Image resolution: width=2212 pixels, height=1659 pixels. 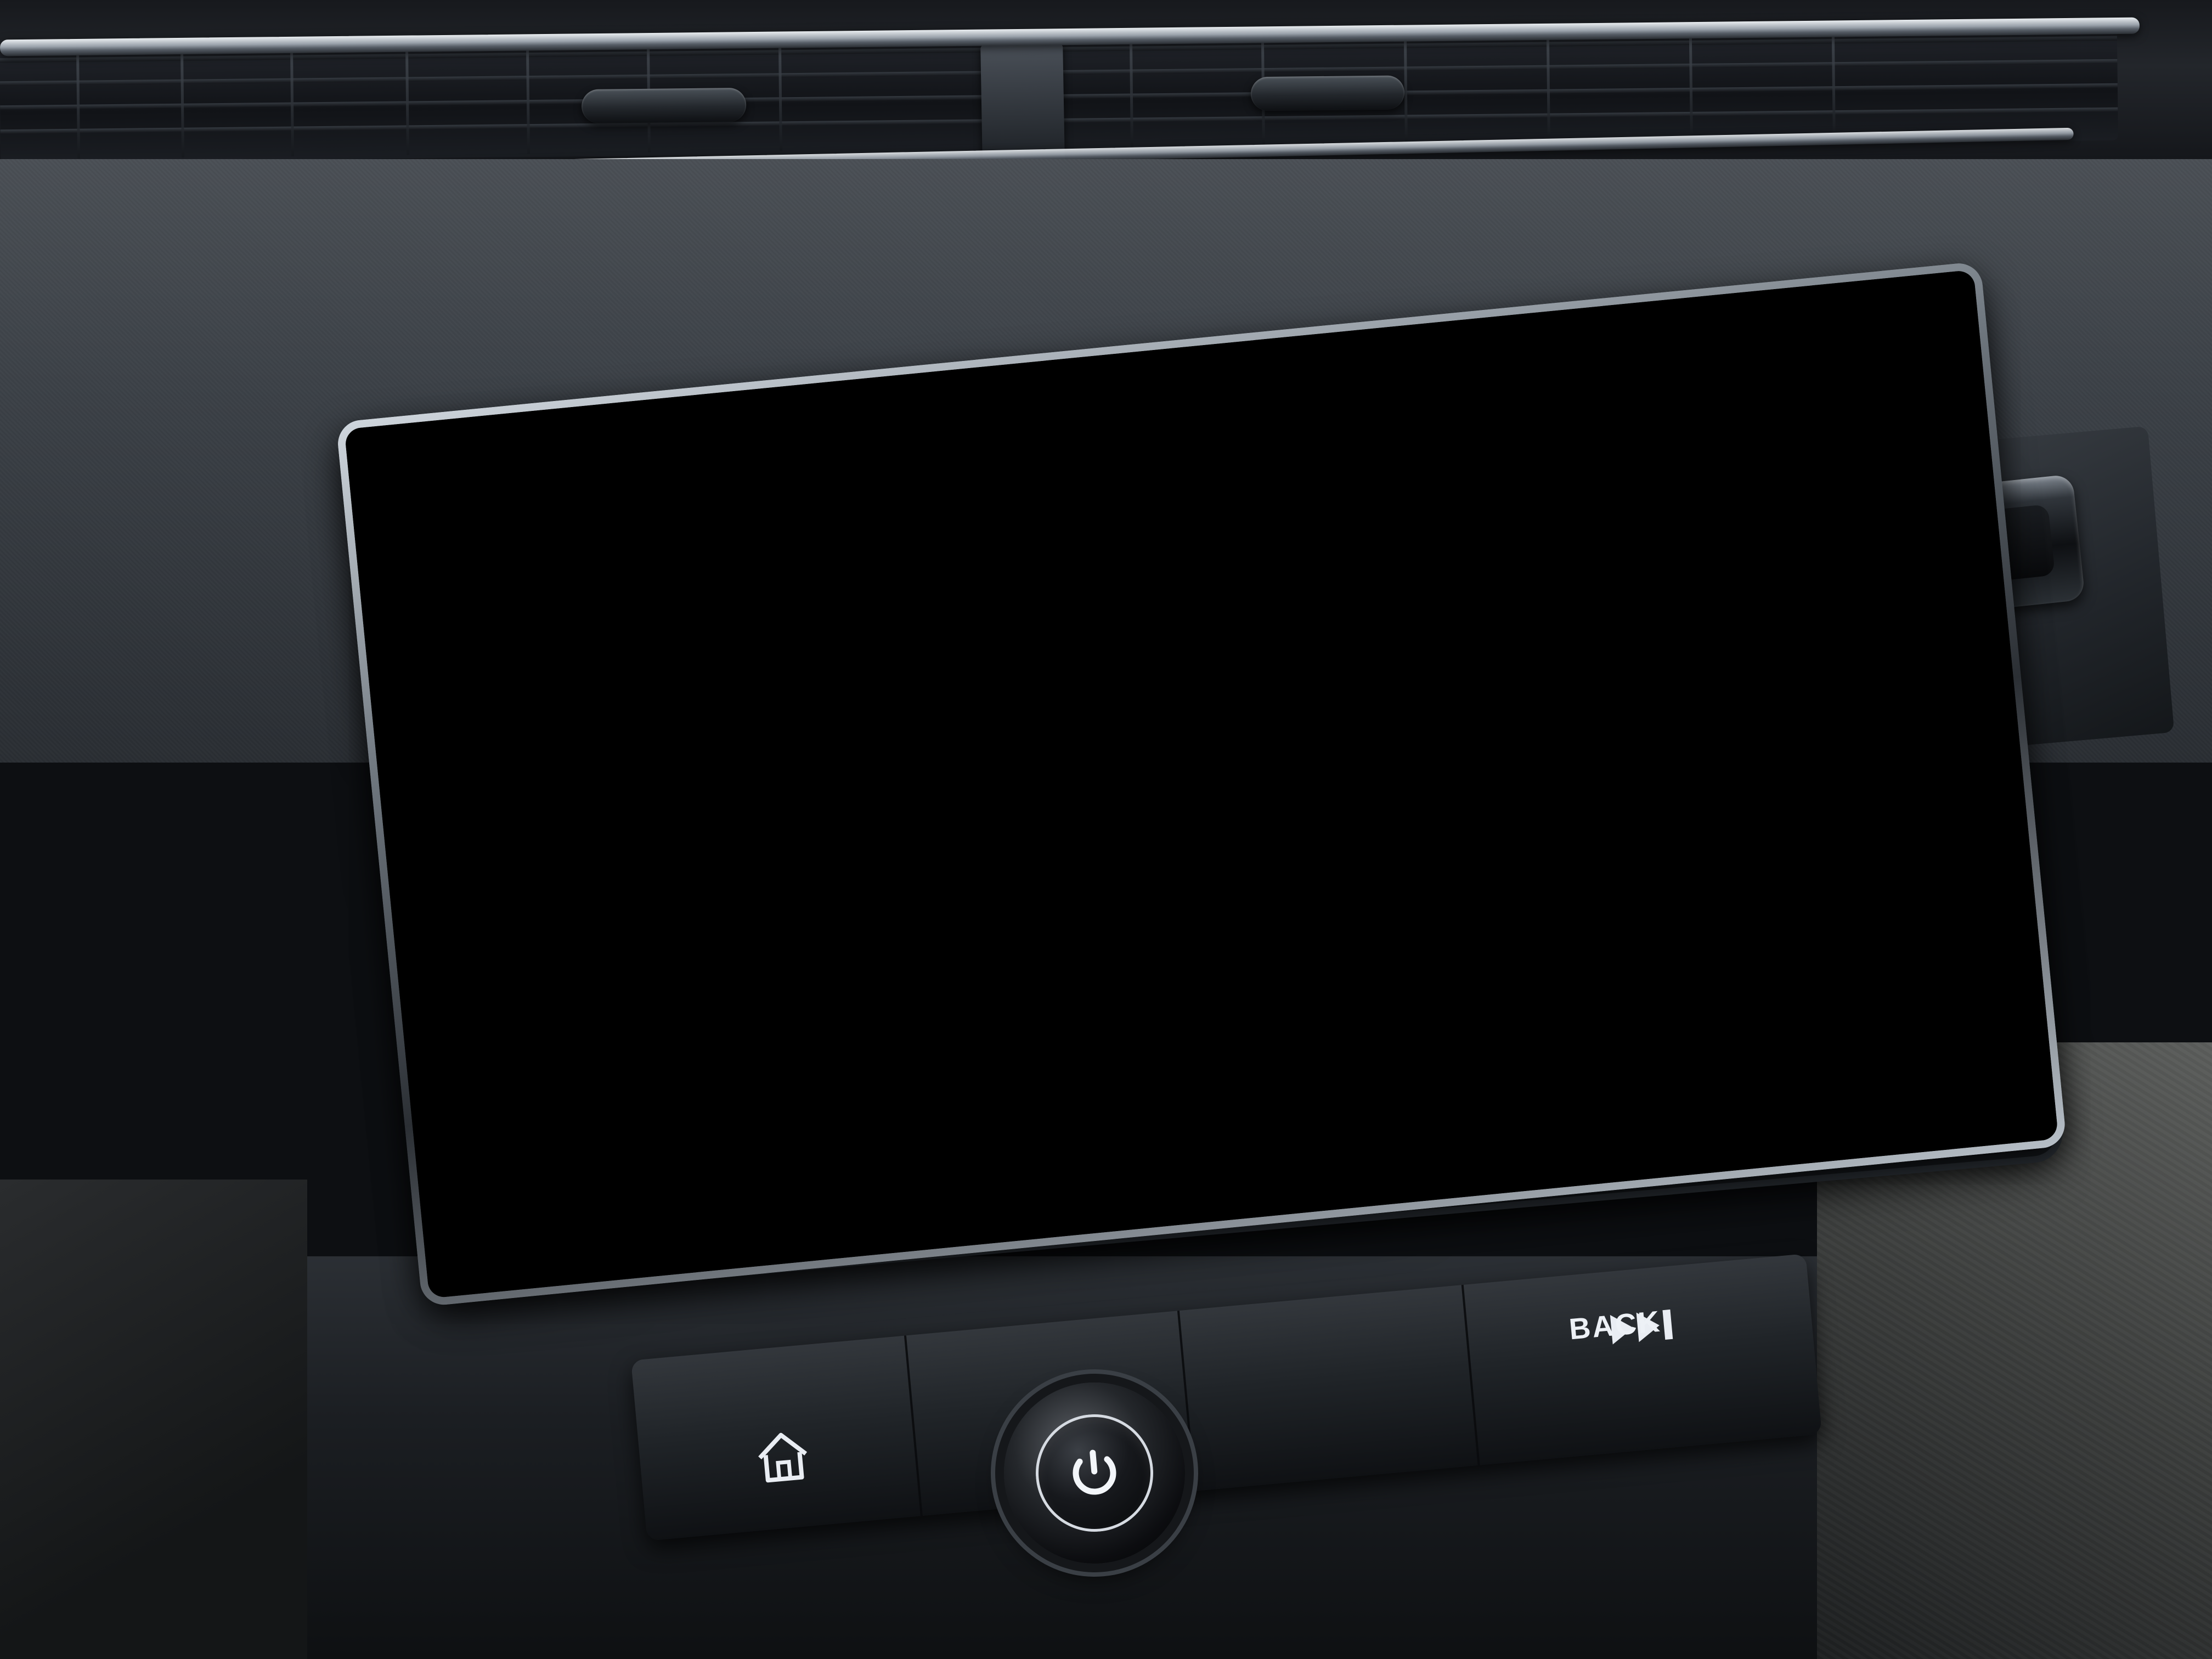 What do you see at coordinates (855, 1187) in the screenshot?
I see `phone-app-icon` at bounding box center [855, 1187].